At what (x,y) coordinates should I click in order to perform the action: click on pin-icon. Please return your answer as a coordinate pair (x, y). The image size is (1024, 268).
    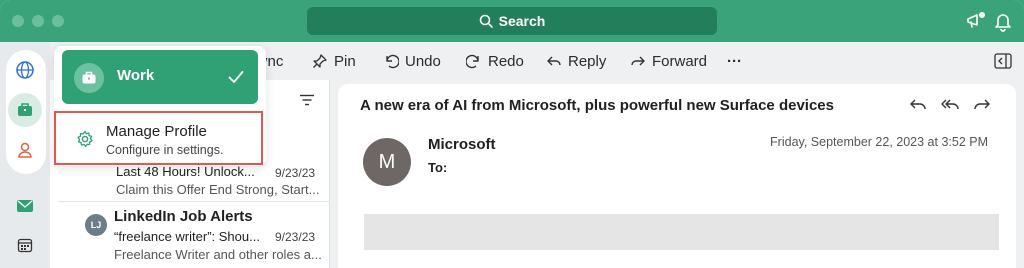
    Looking at the image, I should click on (320, 61).